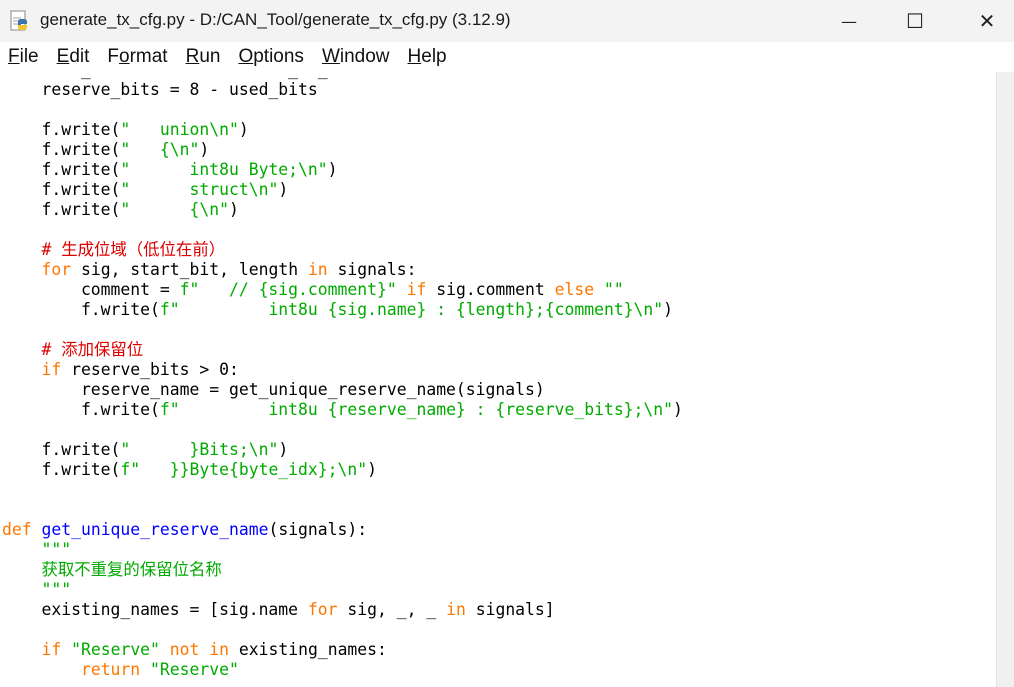 The image size is (1014, 687). Describe the element at coordinates (17, 529) in the screenshot. I see `code-token: def` at that location.